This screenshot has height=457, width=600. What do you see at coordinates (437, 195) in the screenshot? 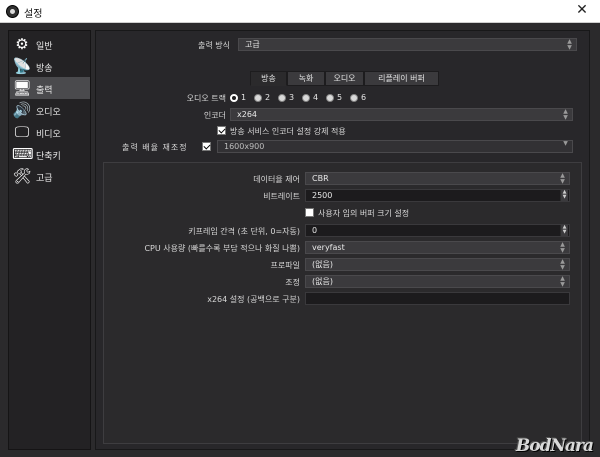
I see `bitrate-spinbox: 2500 ▲ ▼` at bounding box center [437, 195].